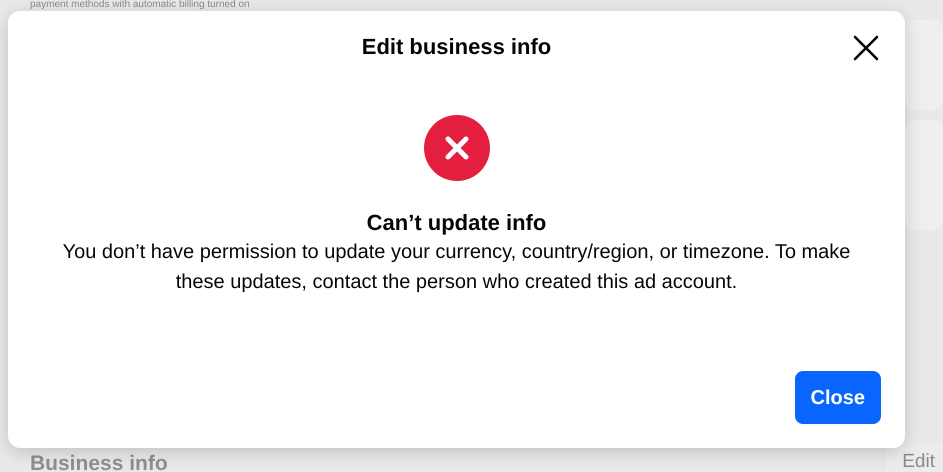 Image resolution: width=943 pixels, height=472 pixels. Describe the element at coordinates (457, 47) in the screenshot. I see `dialog-title: Edit business info` at that location.